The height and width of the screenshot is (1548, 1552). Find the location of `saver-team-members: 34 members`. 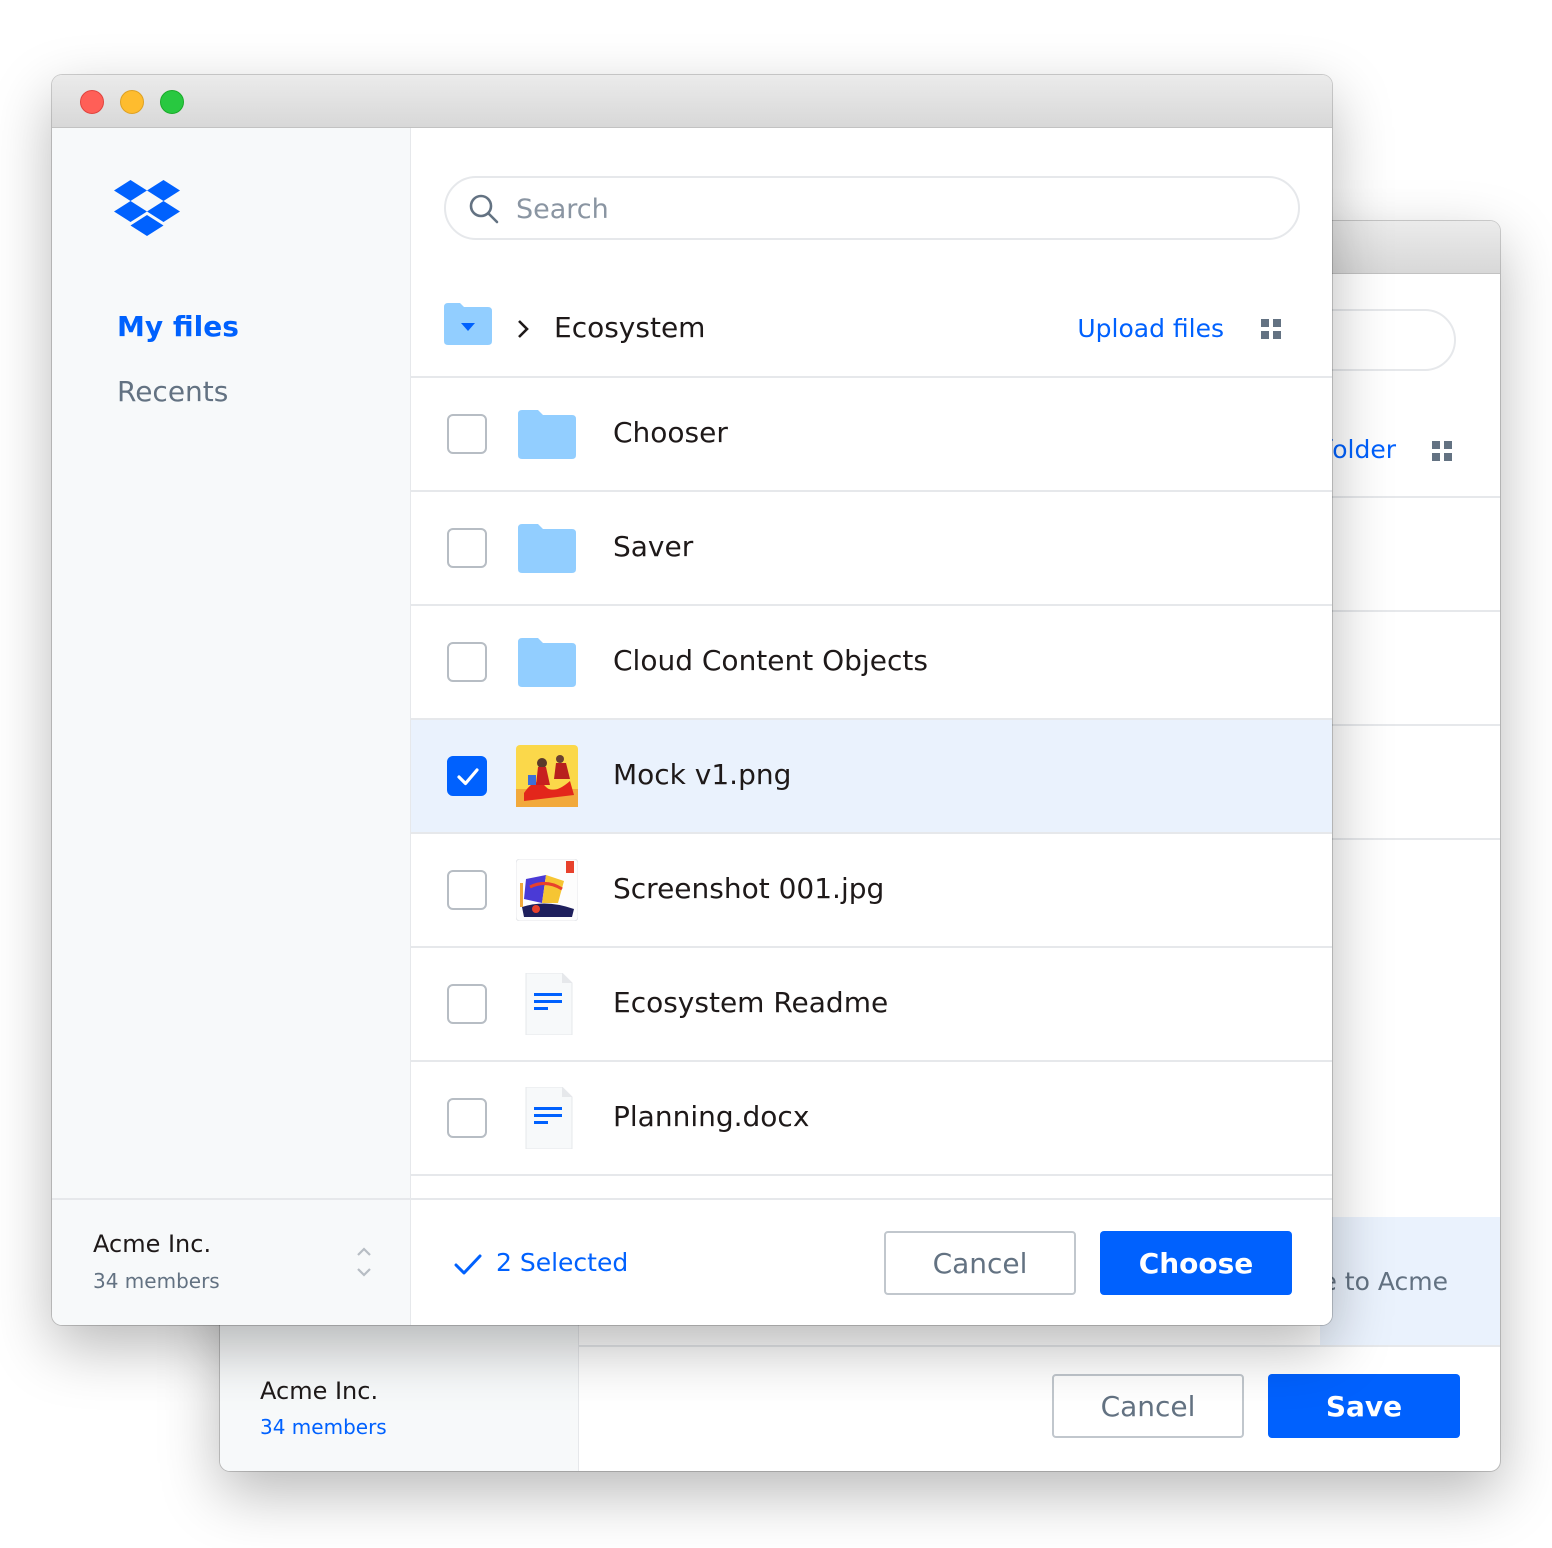

saver-team-members: 34 members is located at coordinates (323, 1427).